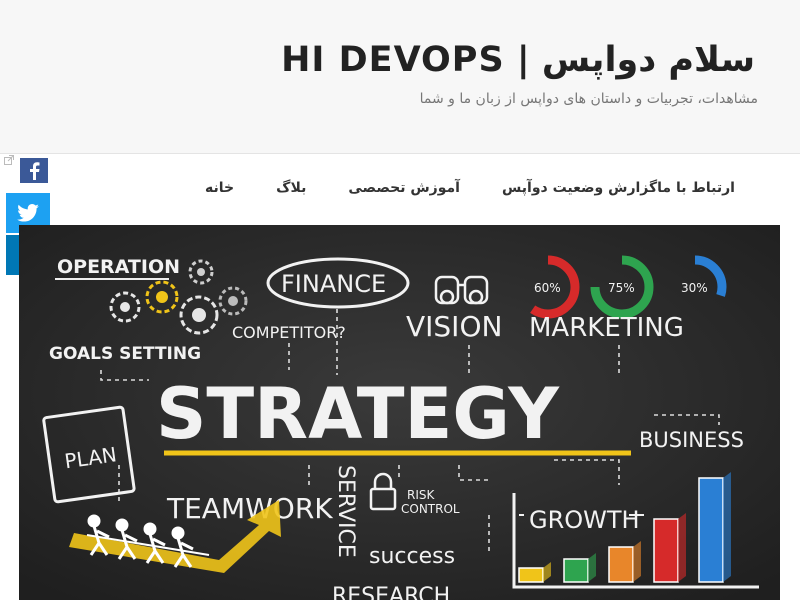 The image size is (800, 600). I want to click on nav-item-contact: ارتباط با ما, so click(696, 188).